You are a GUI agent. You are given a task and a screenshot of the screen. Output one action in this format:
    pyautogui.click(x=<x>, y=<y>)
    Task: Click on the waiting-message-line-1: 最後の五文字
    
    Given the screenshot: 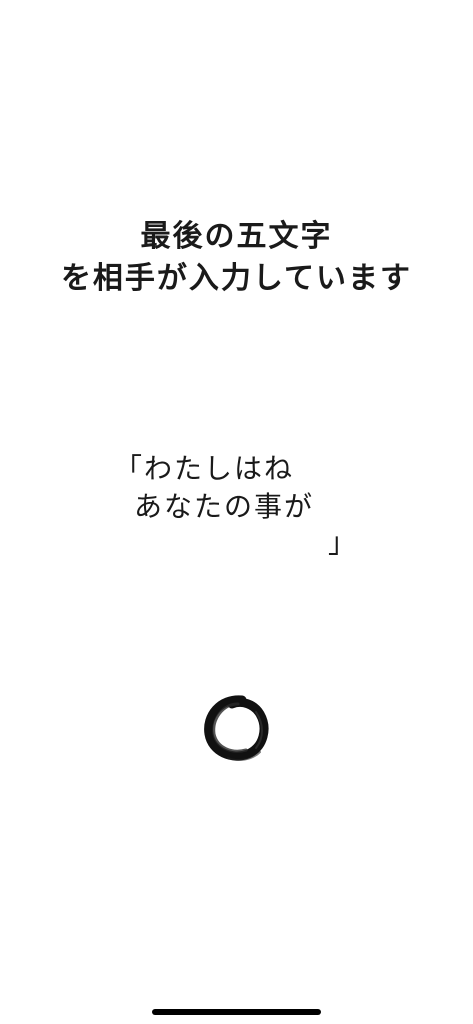 What is the action you would take?
    pyautogui.click(x=236, y=236)
    